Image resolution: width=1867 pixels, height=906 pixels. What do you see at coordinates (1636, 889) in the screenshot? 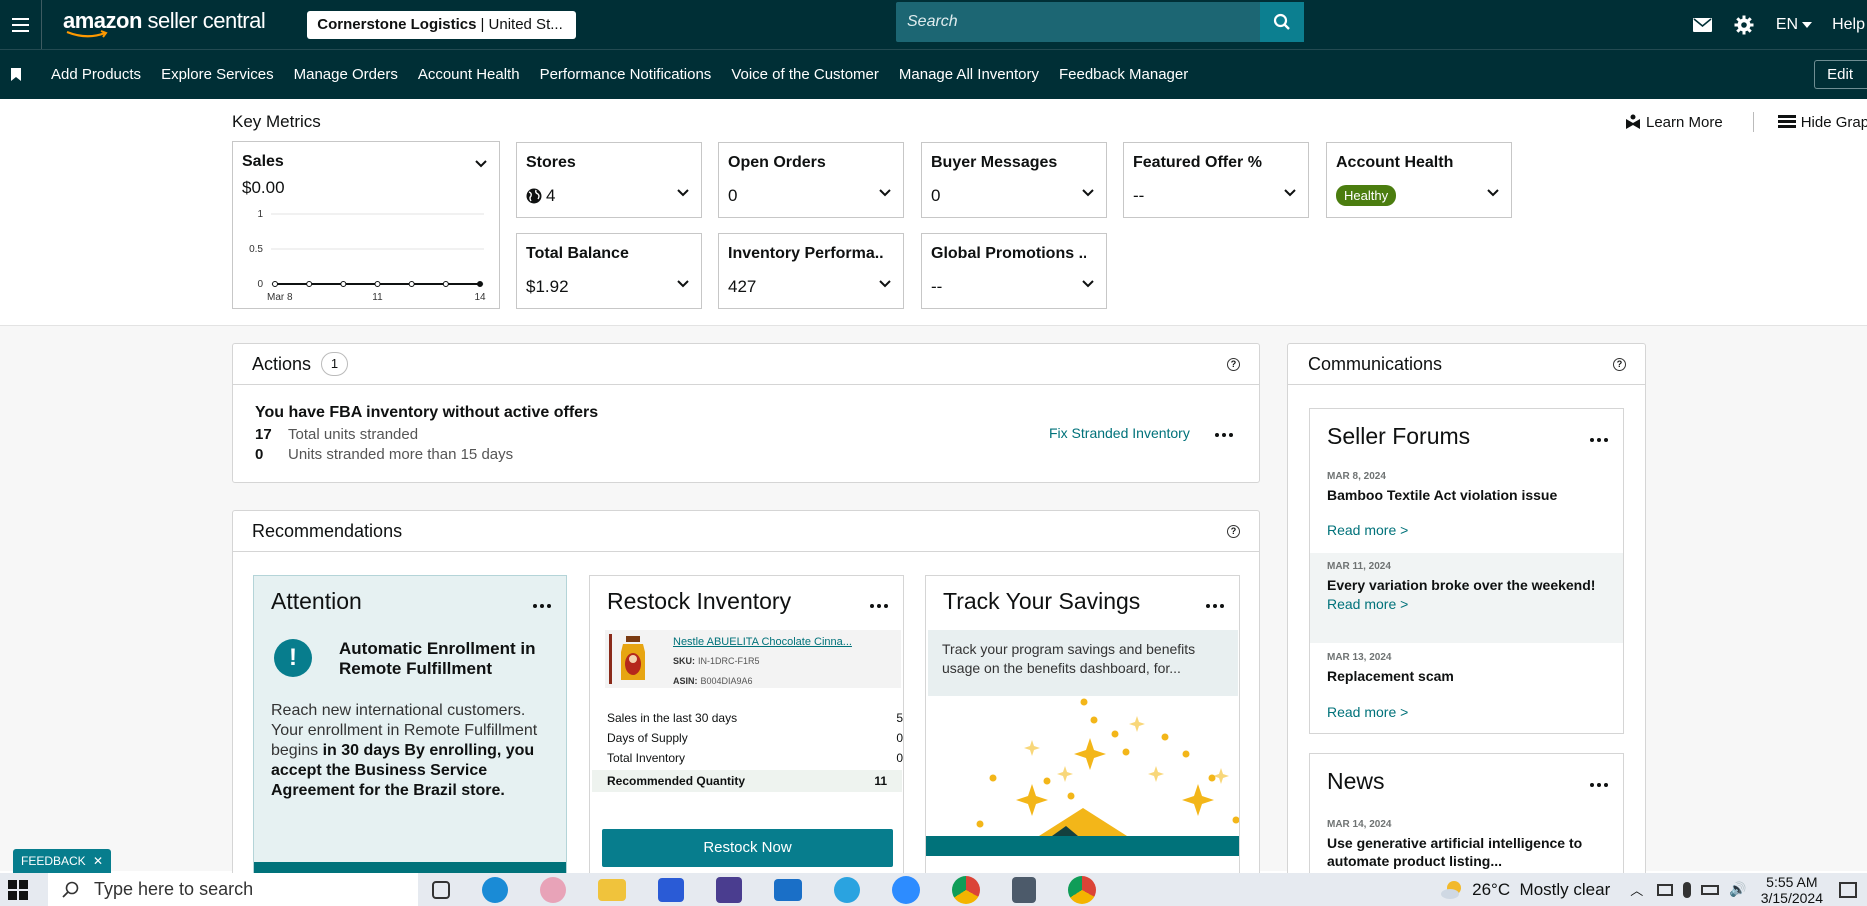
I see `chevron-up-icon: ︿` at bounding box center [1636, 889].